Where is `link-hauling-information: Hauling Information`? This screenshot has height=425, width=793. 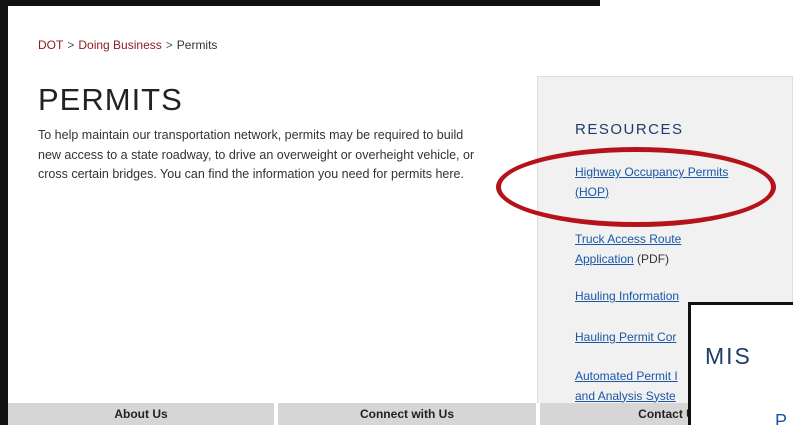
link-hauling-information: Hauling Information is located at coordinates (627, 297).